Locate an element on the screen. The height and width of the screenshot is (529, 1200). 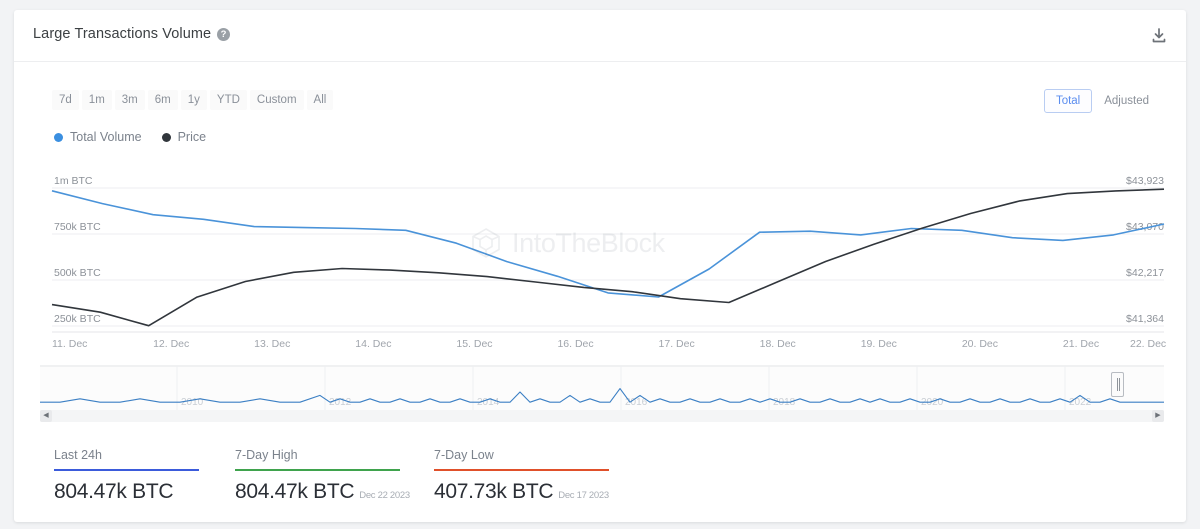
svg-text: 18. Dec is located at coordinates (778, 344).